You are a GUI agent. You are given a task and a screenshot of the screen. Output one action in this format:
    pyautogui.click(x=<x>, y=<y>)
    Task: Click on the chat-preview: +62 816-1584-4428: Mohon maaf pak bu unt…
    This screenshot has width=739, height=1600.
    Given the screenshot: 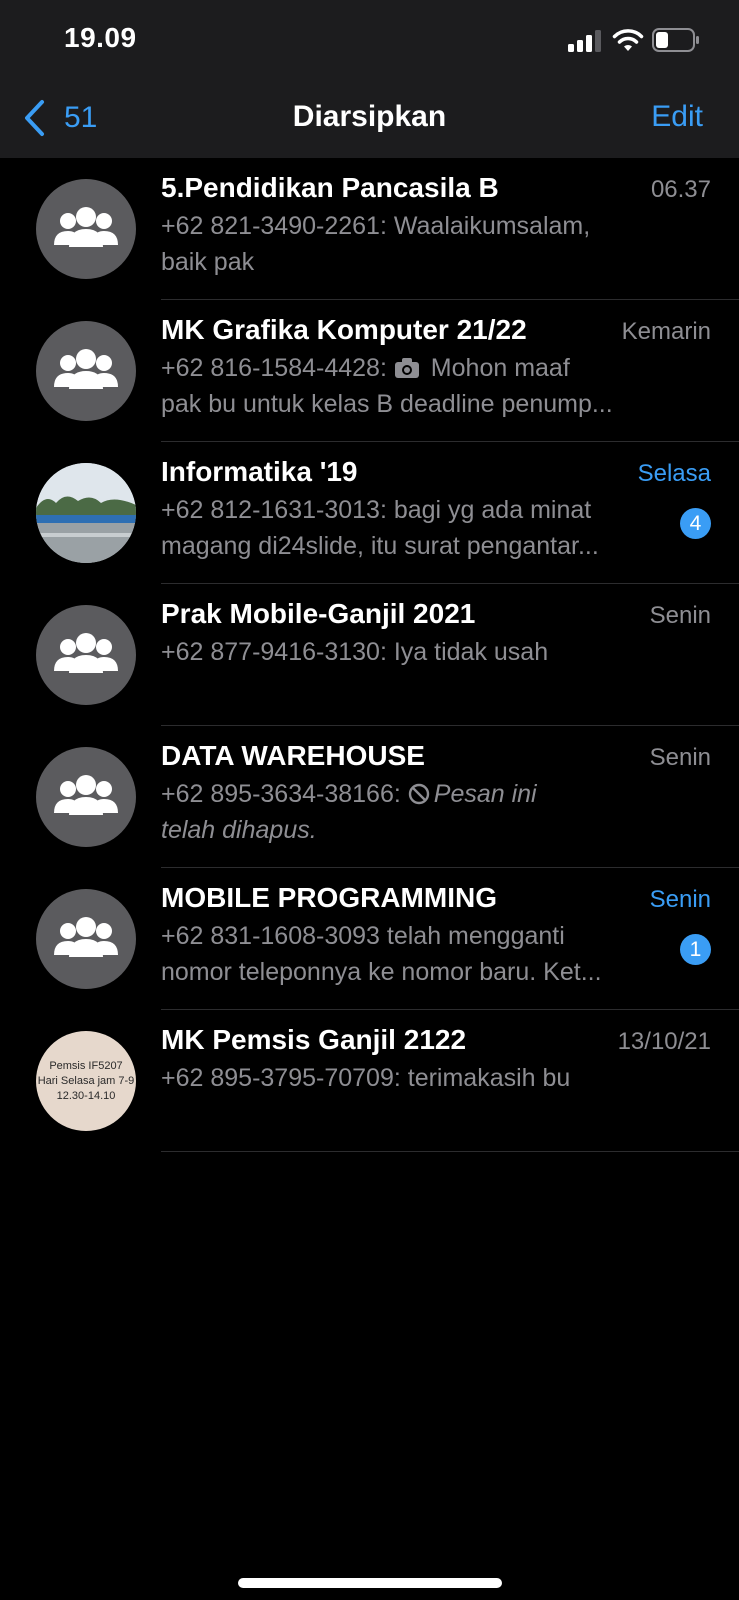 What is the action you would take?
    pyautogui.click(x=410, y=386)
    